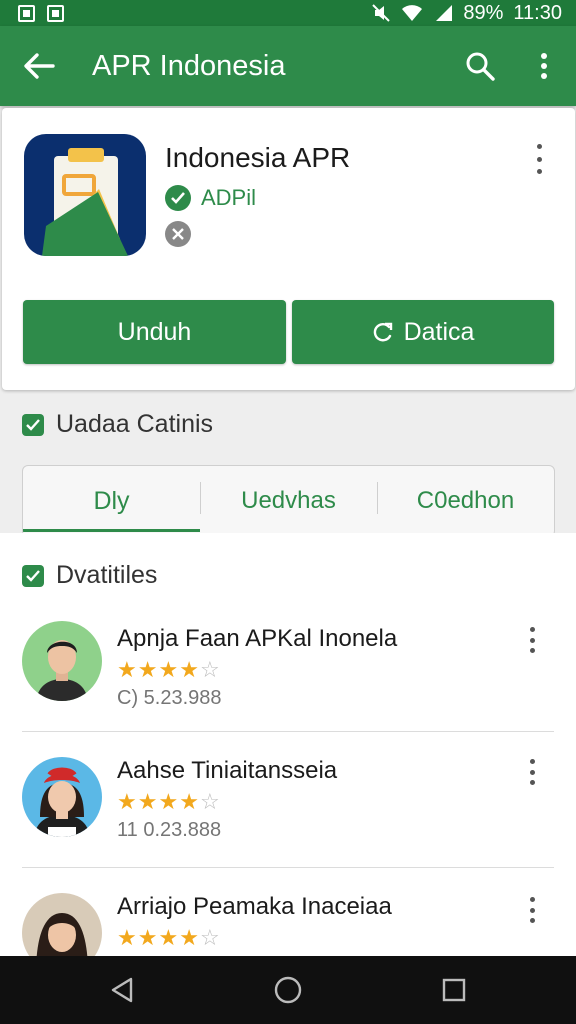  What do you see at coordinates (227, 770) in the screenshot?
I see `review-author: Aahse Tiniaitansseia` at bounding box center [227, 770].